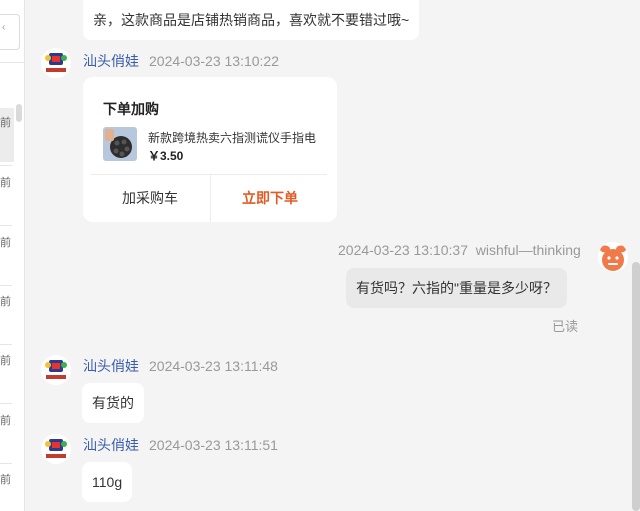  I want to click on message-bubble: 有货的, so click(113, 403).